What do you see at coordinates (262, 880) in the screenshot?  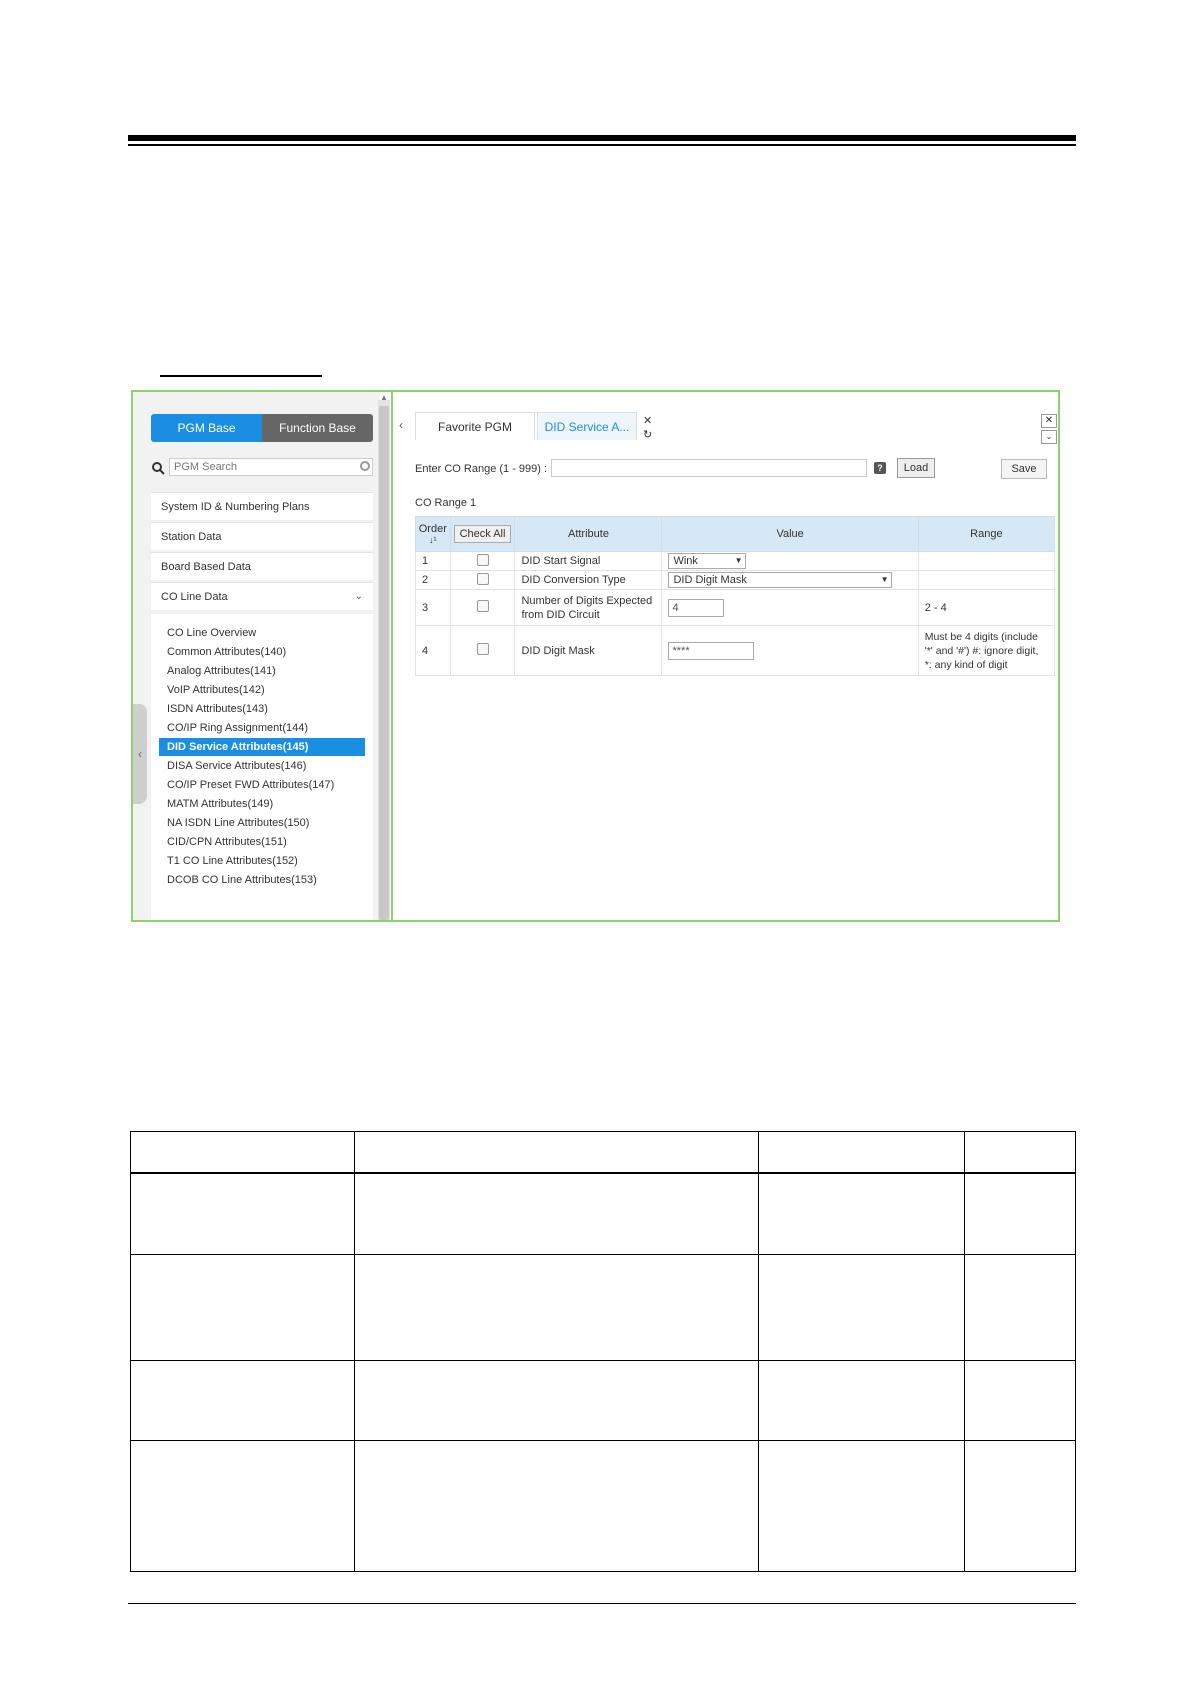 I see `sub-item: DCOB CO Line Attributes(153)` at bounding box center [262, 880].